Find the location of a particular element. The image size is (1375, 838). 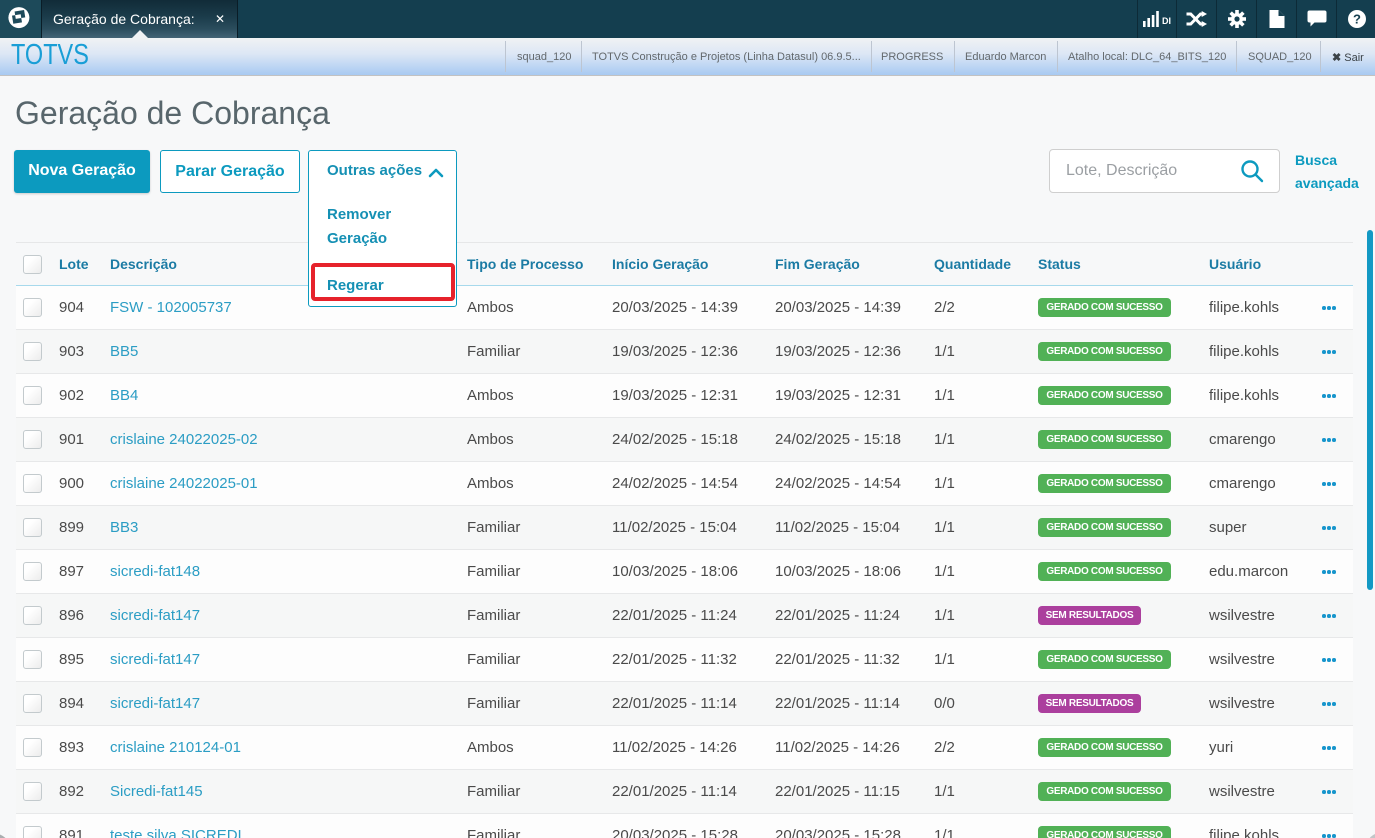

svg-text: DI is located at coordinates (1166, 21).